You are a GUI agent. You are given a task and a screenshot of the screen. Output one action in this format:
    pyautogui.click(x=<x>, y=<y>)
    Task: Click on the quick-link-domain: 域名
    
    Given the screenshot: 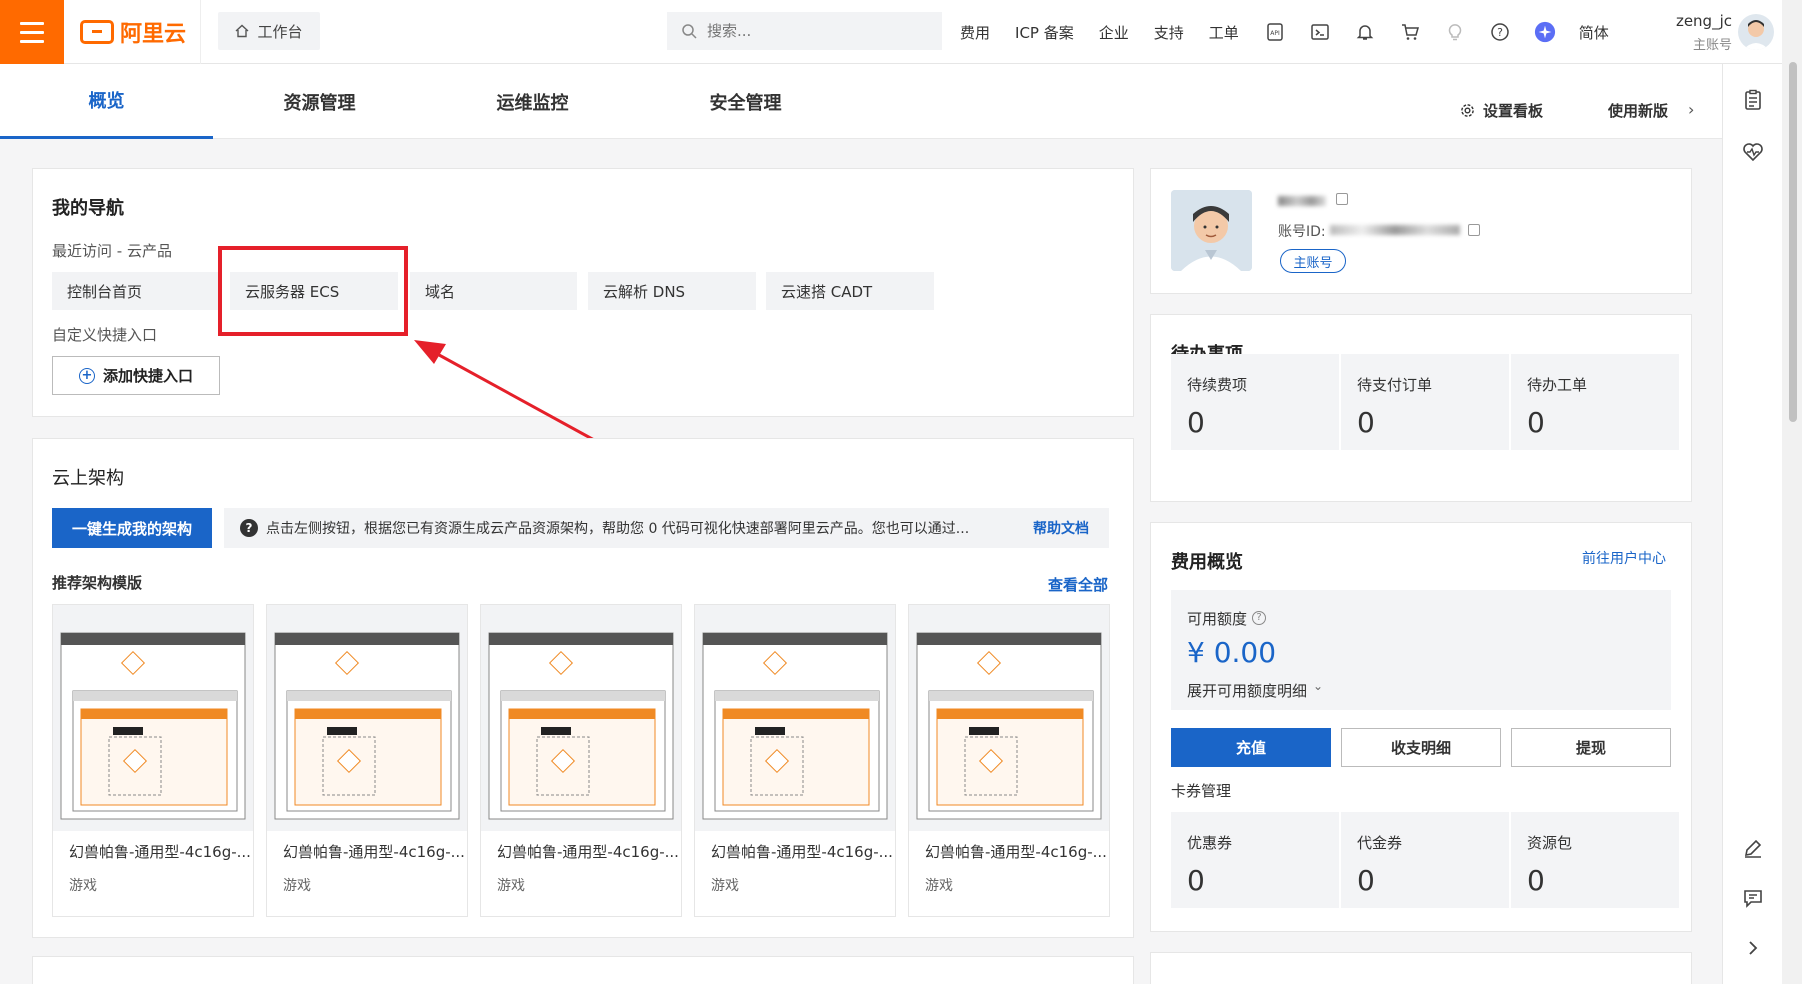 What is the action you would take?
    pyautogui.click(x=493, y=291)
    